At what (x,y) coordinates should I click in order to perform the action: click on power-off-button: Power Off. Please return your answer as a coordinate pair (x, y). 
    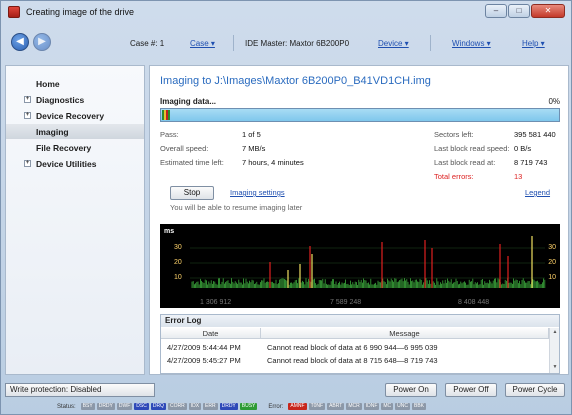
    Looking at the image, I should click on (471, 390).